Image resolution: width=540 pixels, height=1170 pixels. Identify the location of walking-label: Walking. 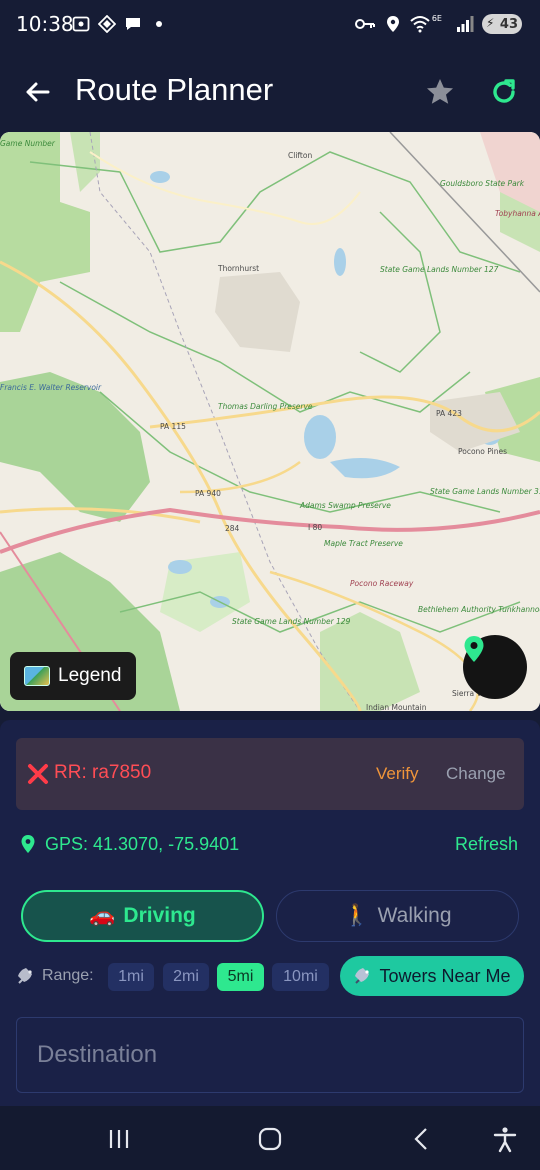
(414, 915).